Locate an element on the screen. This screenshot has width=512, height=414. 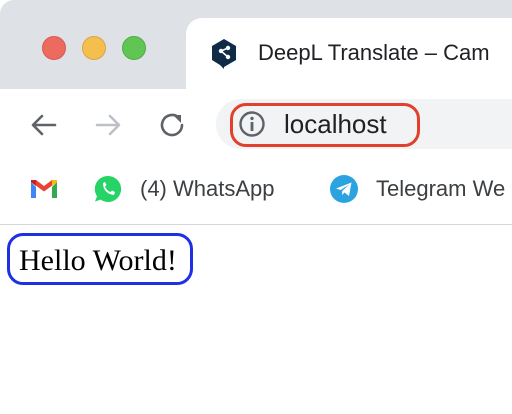
bookmark-label: (4) WhatsApp is located at coordinates (207, 188).